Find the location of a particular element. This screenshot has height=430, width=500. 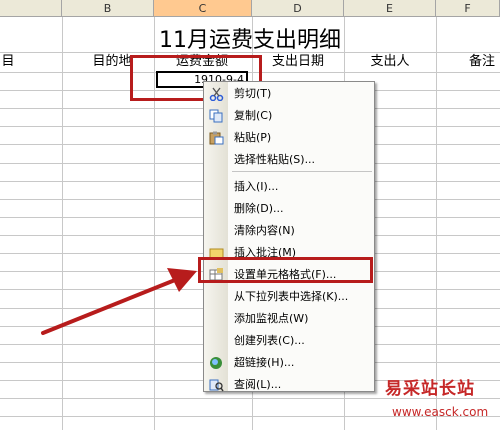

watermark-logo: 易采站长站 is located at coordinates (430, 389).